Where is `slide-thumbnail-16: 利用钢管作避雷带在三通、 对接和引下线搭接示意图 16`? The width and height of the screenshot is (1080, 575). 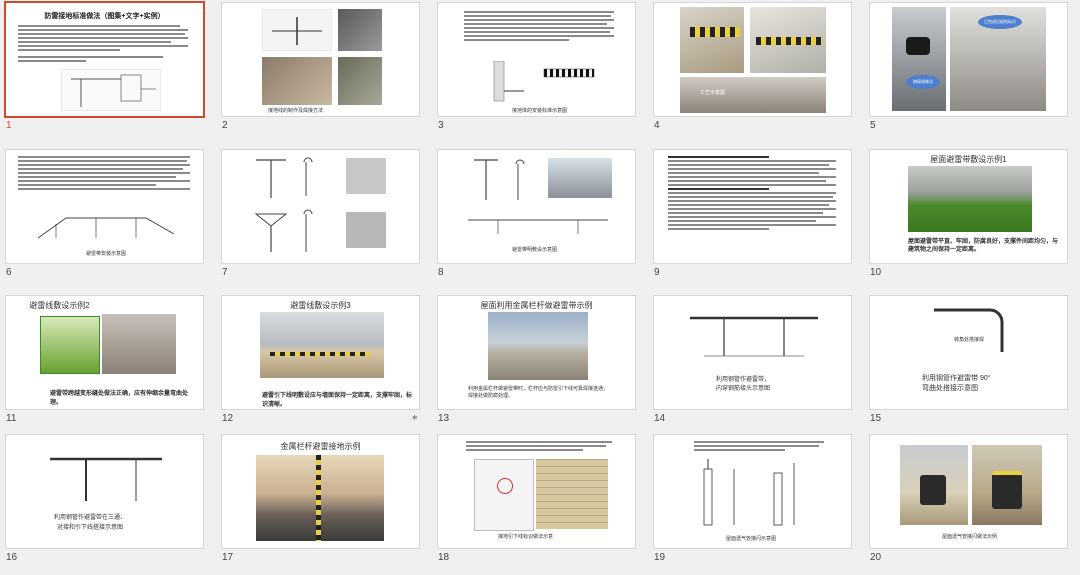 slide-thumbnail-16: 利用钢管作避雷带在三通、 对接和引下线搭接示意图 16 is located at coordinates (108, 503).